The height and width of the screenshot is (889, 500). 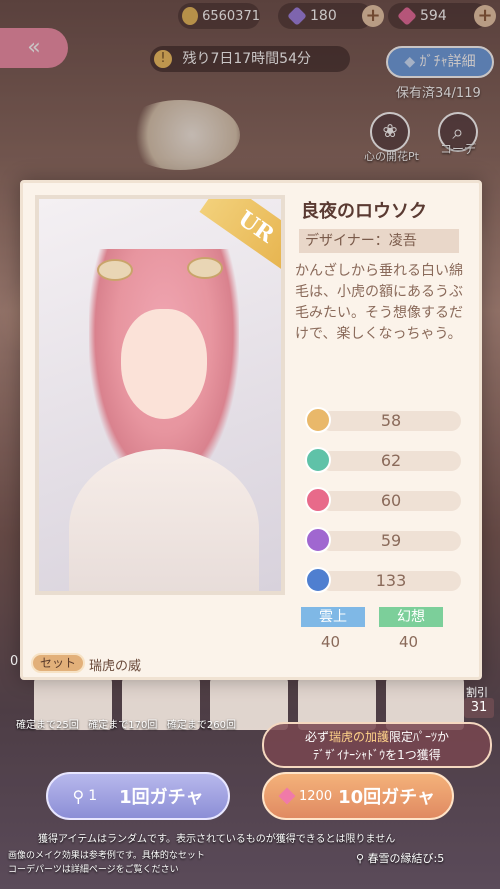 What do you see at coordinates (14, 661) in the screenshot?
I see `side-badge: 0` at bounding box center [14, 661].